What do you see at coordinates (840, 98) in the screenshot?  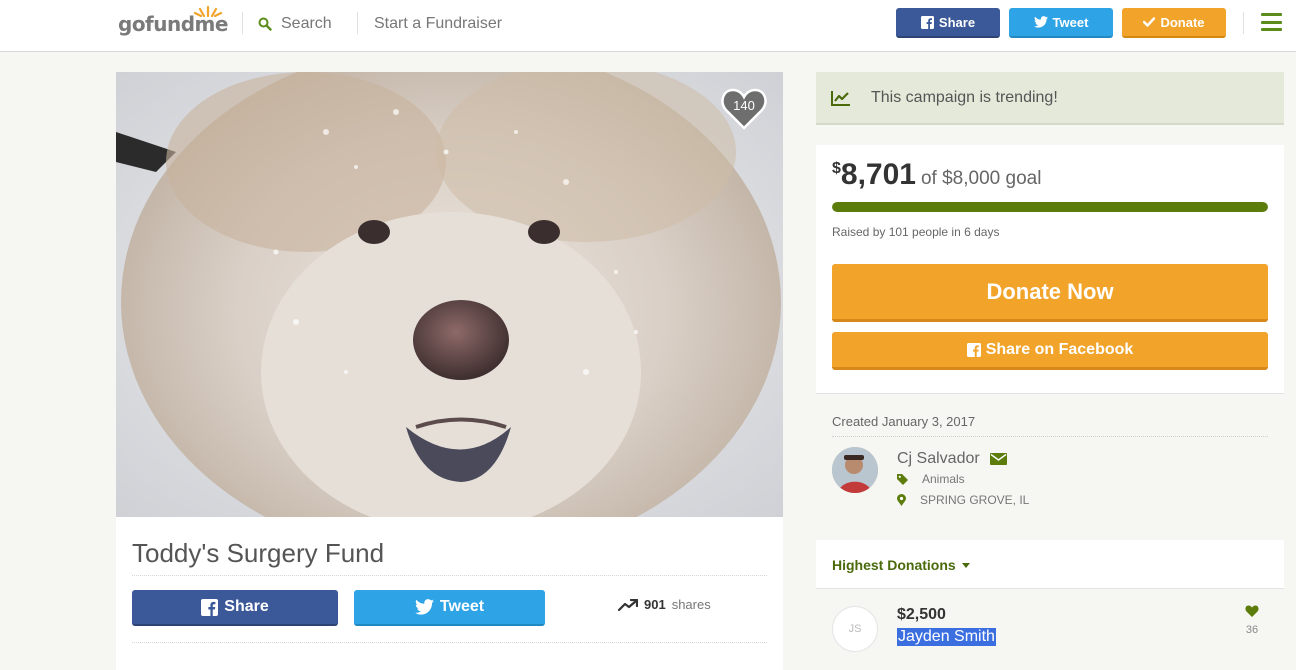 I see `trending-chart-icon` at bounding box center [840, 98].